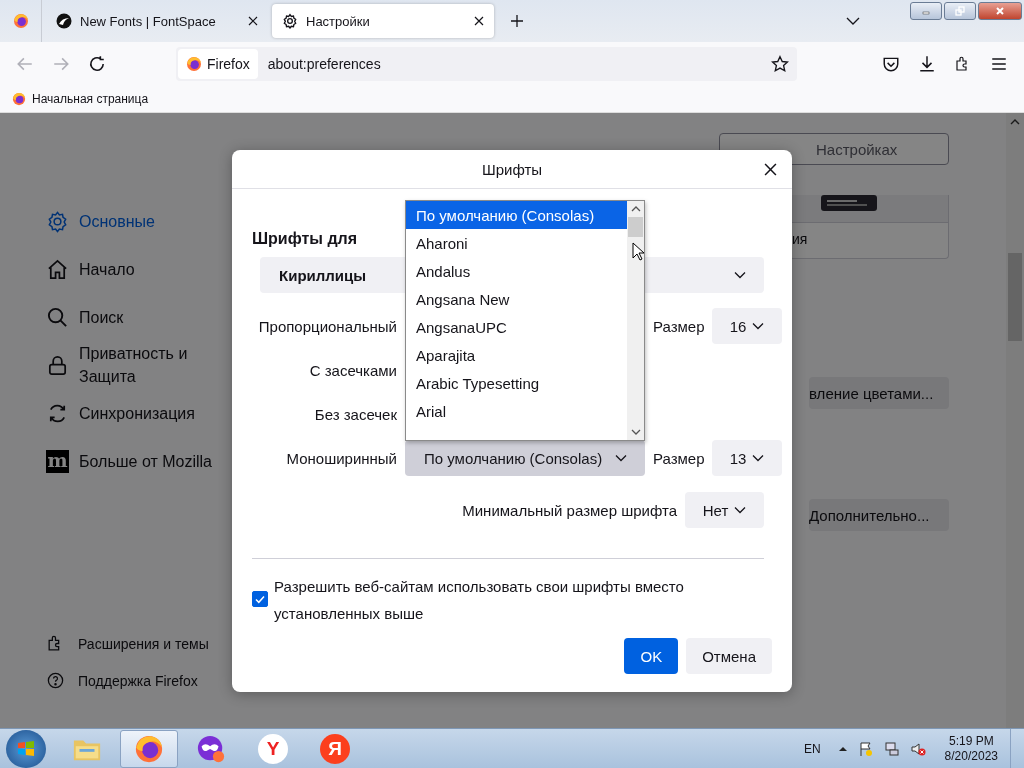  What do you see at coordinates (138, 680) in the screenshot?
I see `sidebar-link-label: Поддержка Firefox` at bounding box center [138, 680].